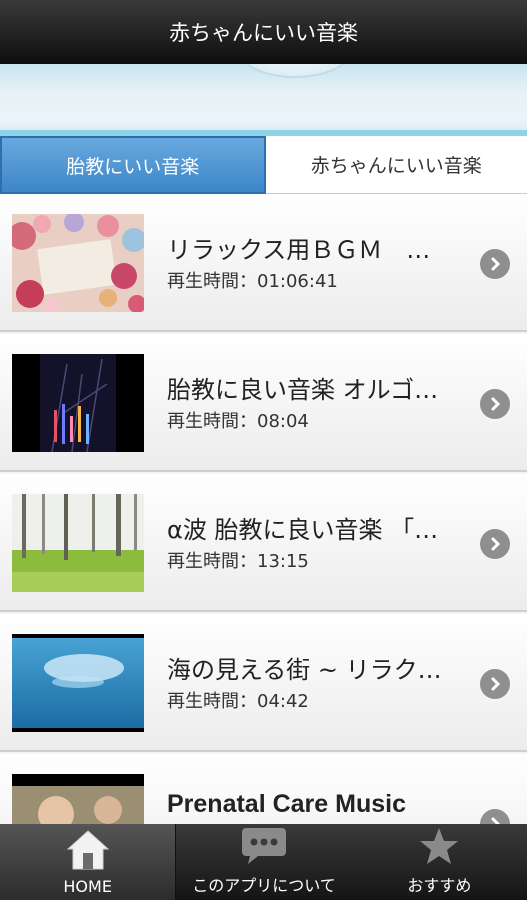 The image size is (527, 900). Describe the element at coordinates (283, 701) in the screenshot. I see `duration-value: 04:42` at that location.